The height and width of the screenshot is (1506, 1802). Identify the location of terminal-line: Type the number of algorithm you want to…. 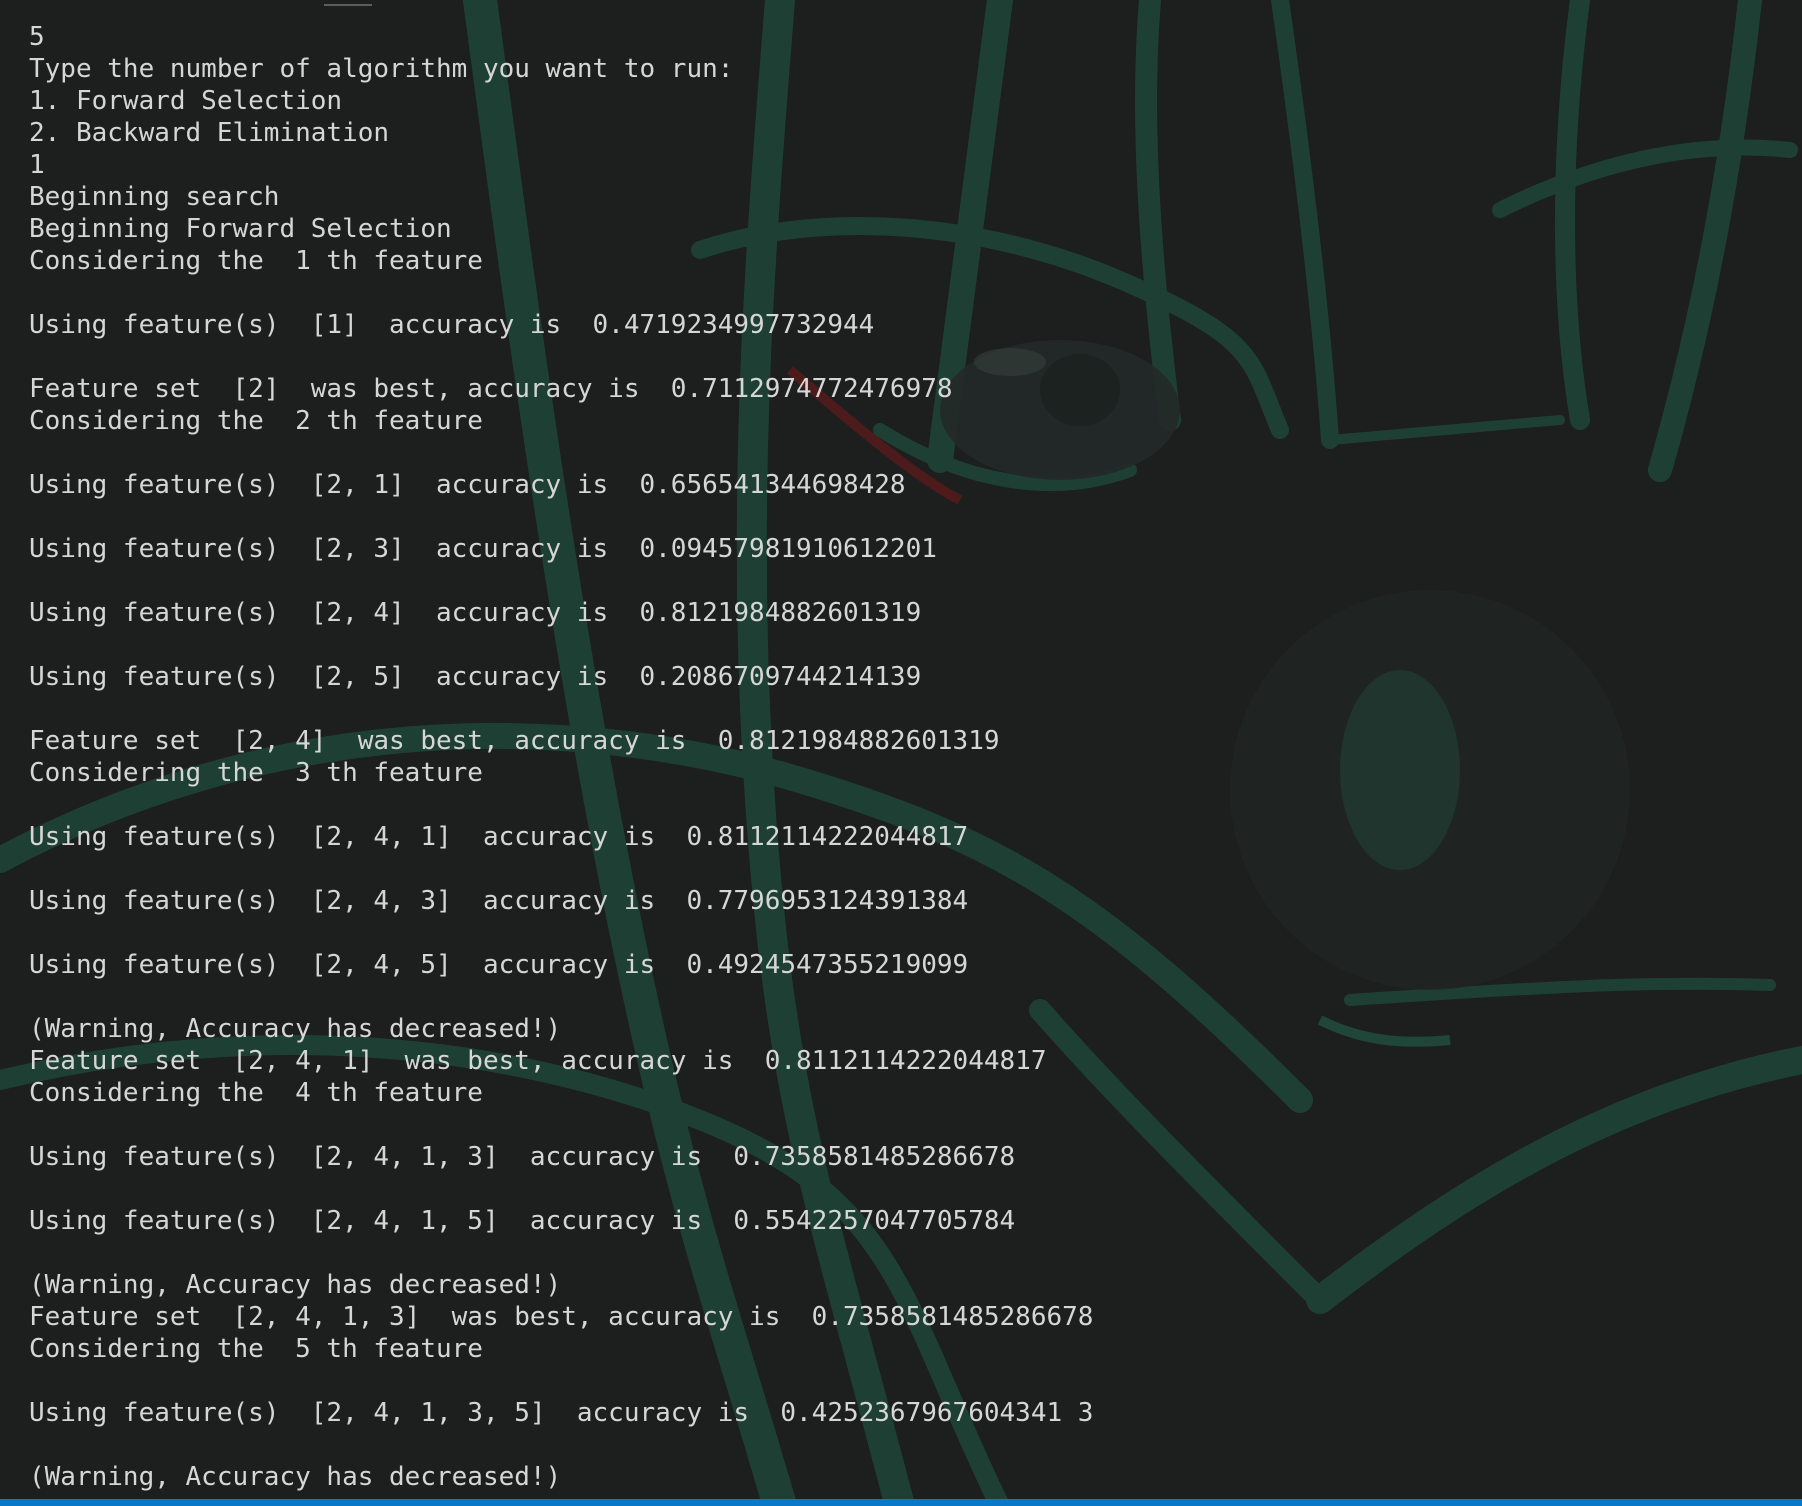
(381, 69).